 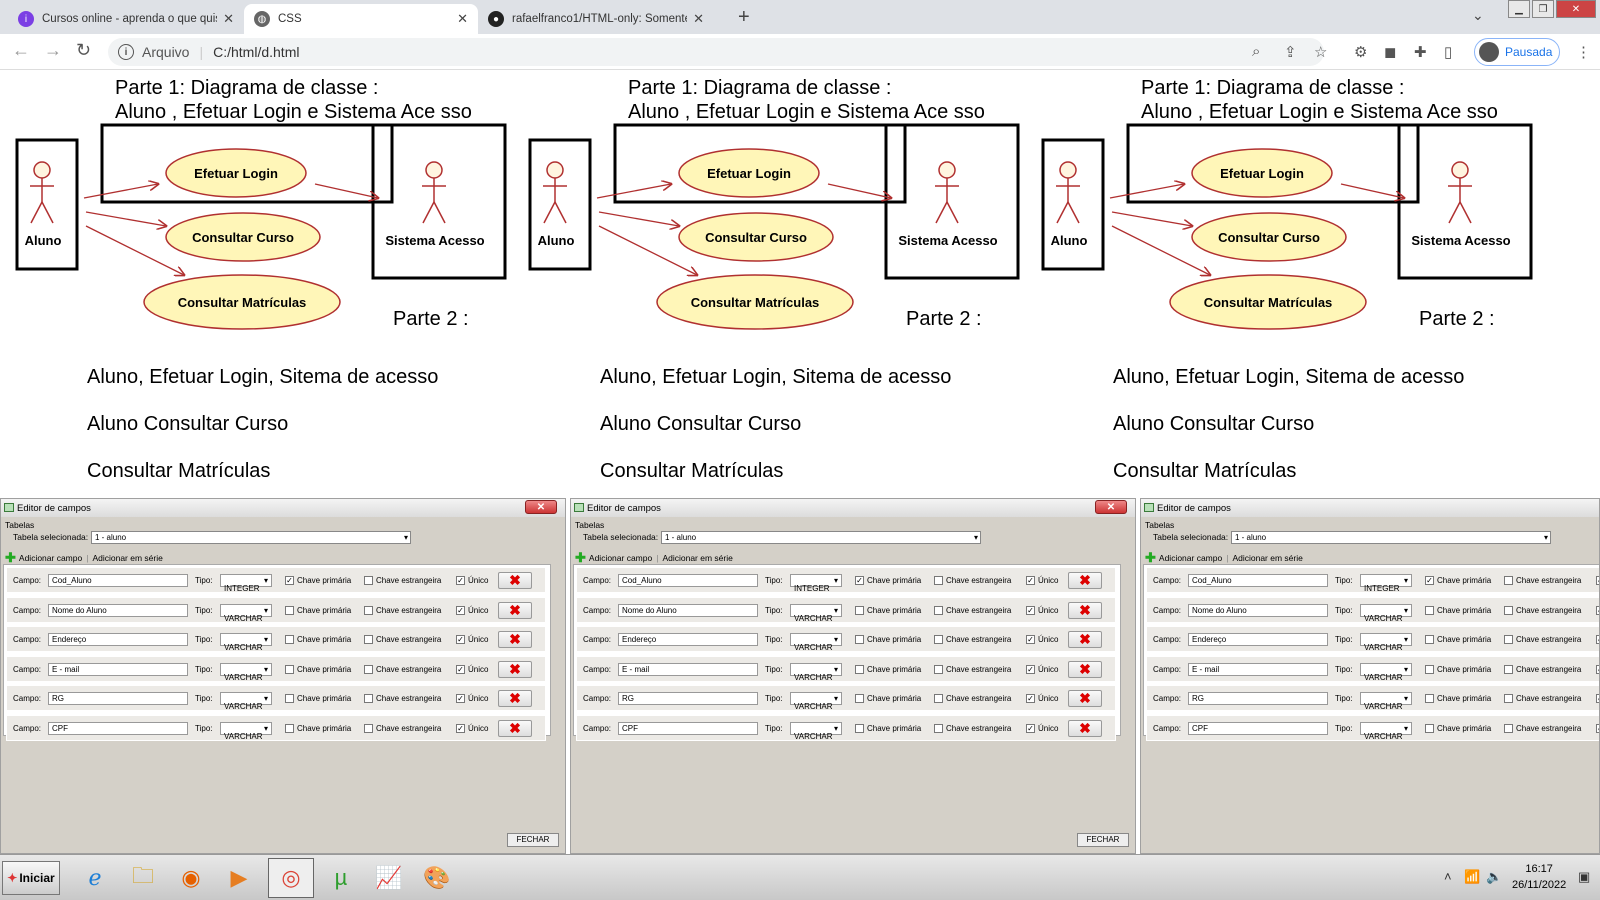 What do you see at coordinates (341, 878) in the screenshot?
I see `utorrent-icon: µ` at bounding box center [341, 878].